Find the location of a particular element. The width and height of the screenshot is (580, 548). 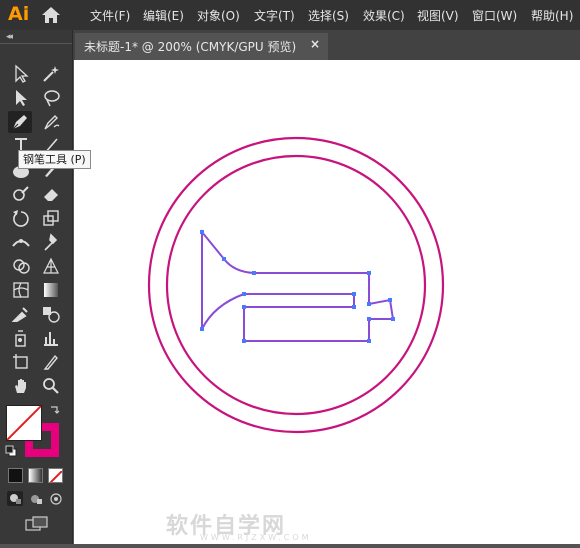

mesh-tool is located at coordinates (21, 290).